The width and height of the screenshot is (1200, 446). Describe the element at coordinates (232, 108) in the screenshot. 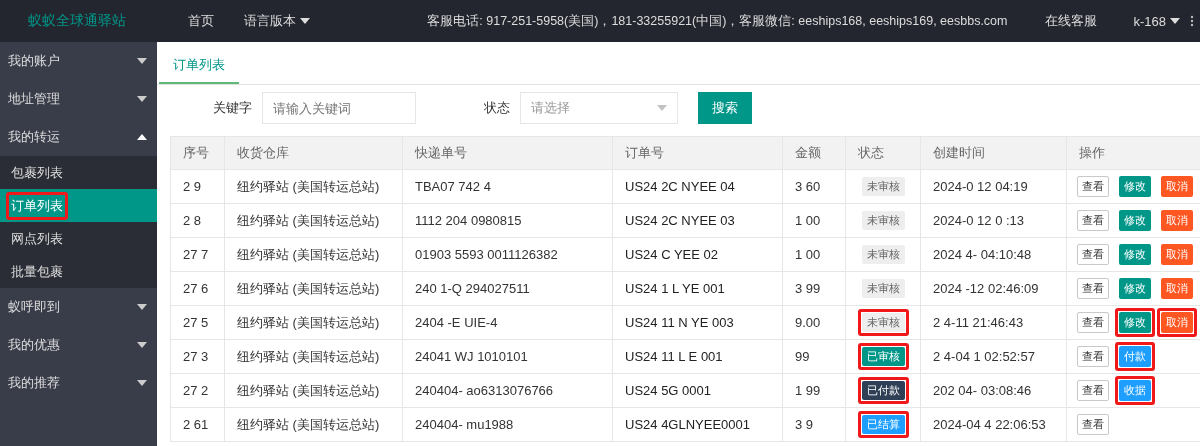

I see `keyword-label: 关键字` at that location.